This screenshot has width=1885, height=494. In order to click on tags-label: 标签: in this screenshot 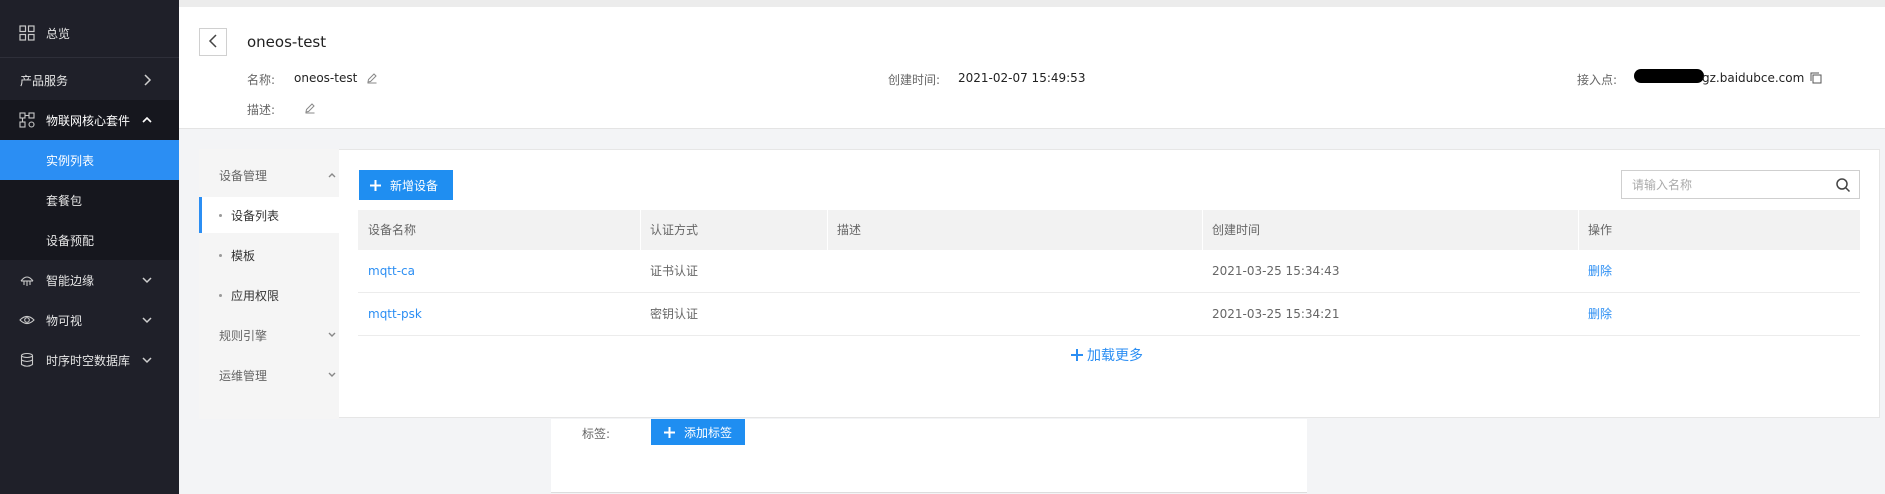, I will do `click(596, 434)`.